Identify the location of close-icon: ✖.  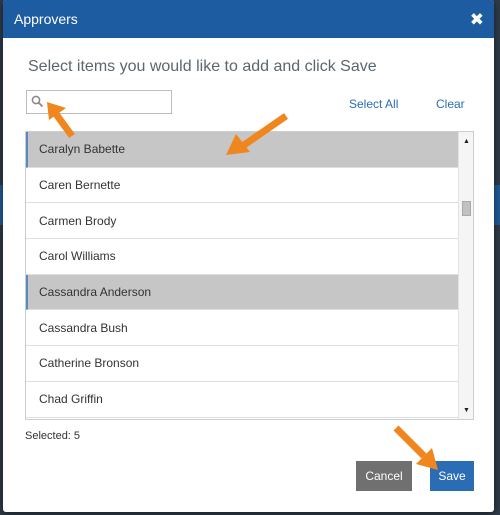
(477, 19).